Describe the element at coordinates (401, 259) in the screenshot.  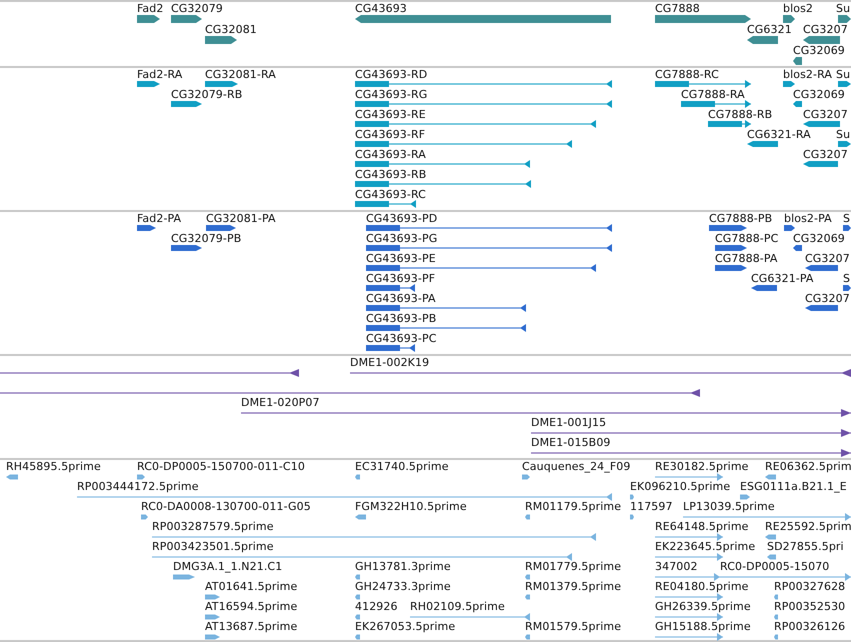
I see `feature-label: CG43693-PE` at that location.